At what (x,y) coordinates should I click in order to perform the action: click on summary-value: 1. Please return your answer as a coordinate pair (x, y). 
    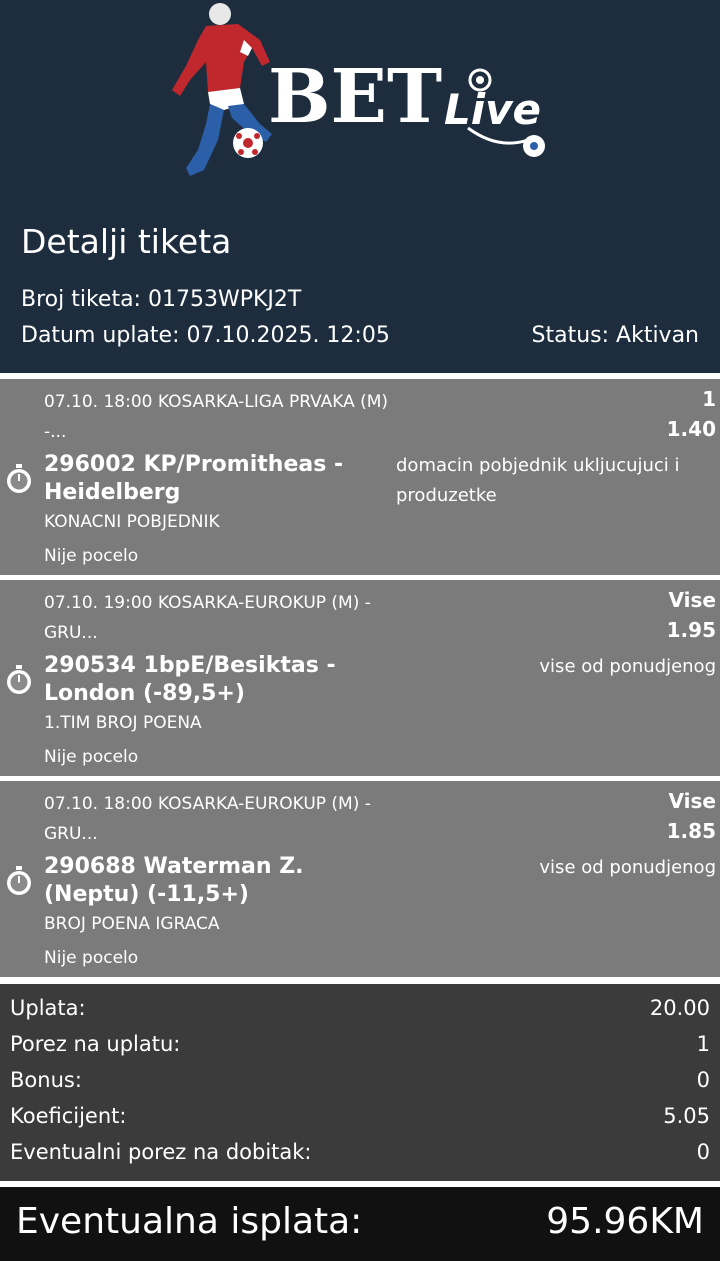
    Looking at the image, I should click on (703, 1044).